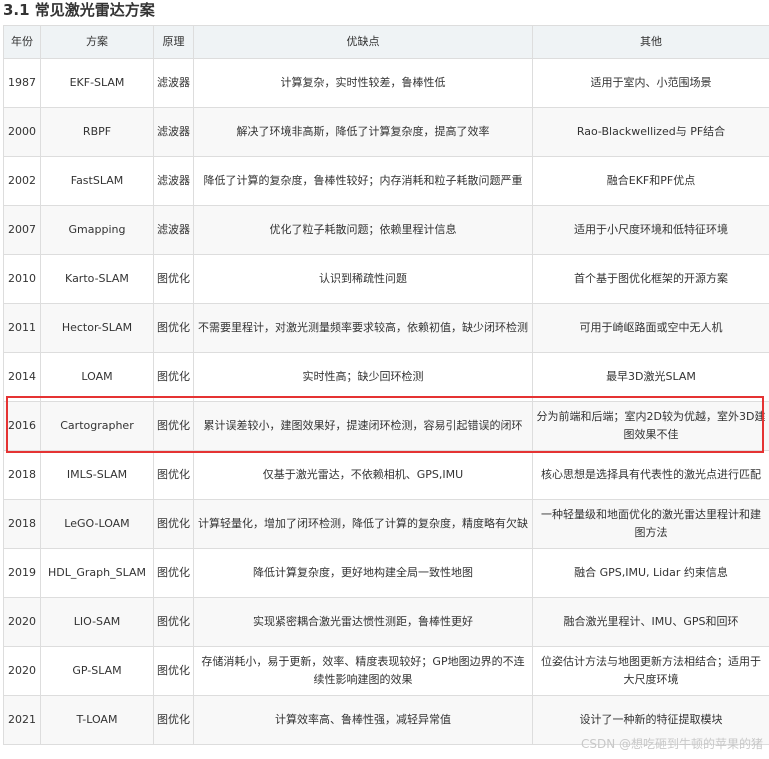 This screenshot has width=769, height=759. What do you see at coordinates (650, 377) in the screenshot?
I see `cell-other: 最早3D激光SLAM` at bounding box center [650, 377].